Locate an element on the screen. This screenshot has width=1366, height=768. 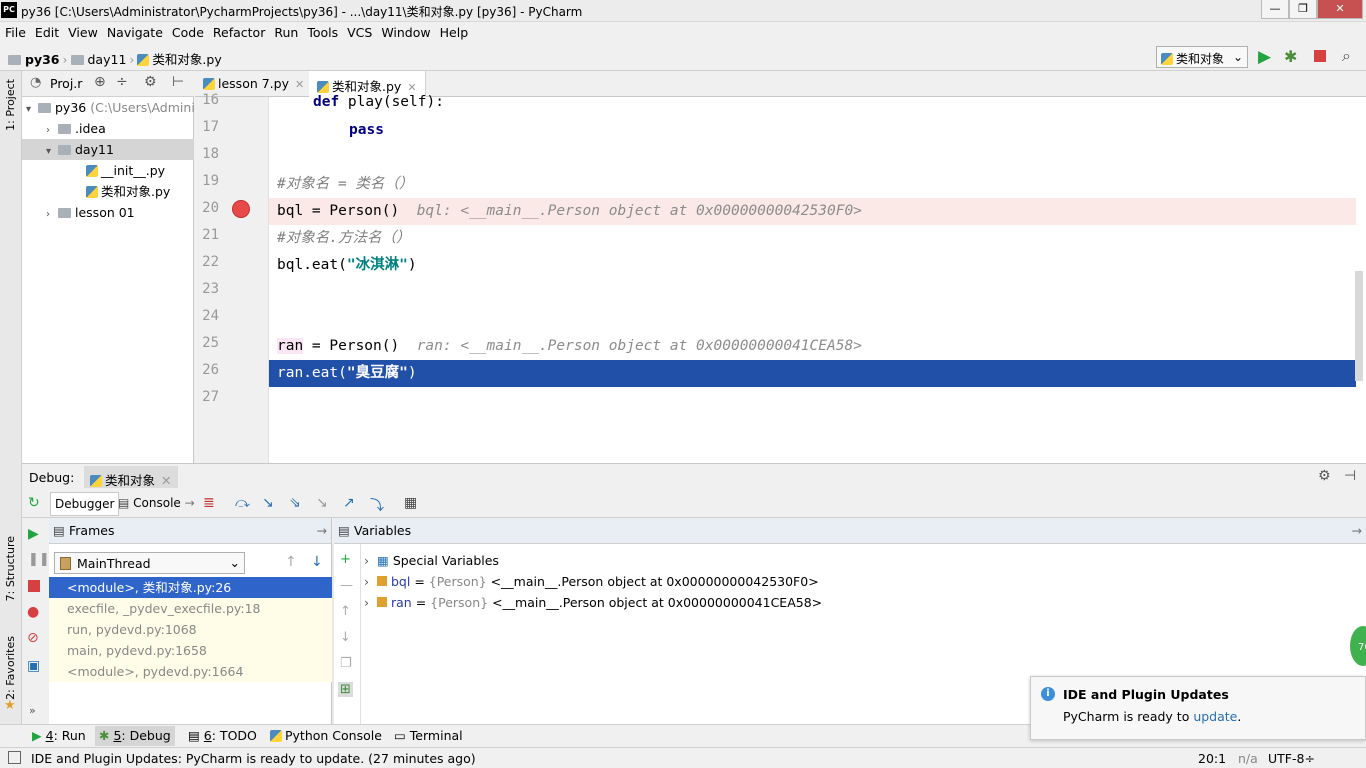
update-link: update is located at coordinates (1215, 716).